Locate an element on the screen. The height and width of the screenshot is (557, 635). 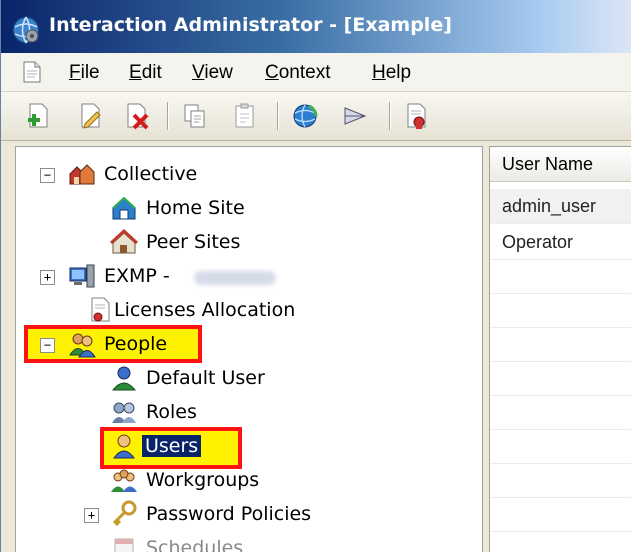
title-bar: Interaction Administrator - [Example] is located at coordinates (316, 26).